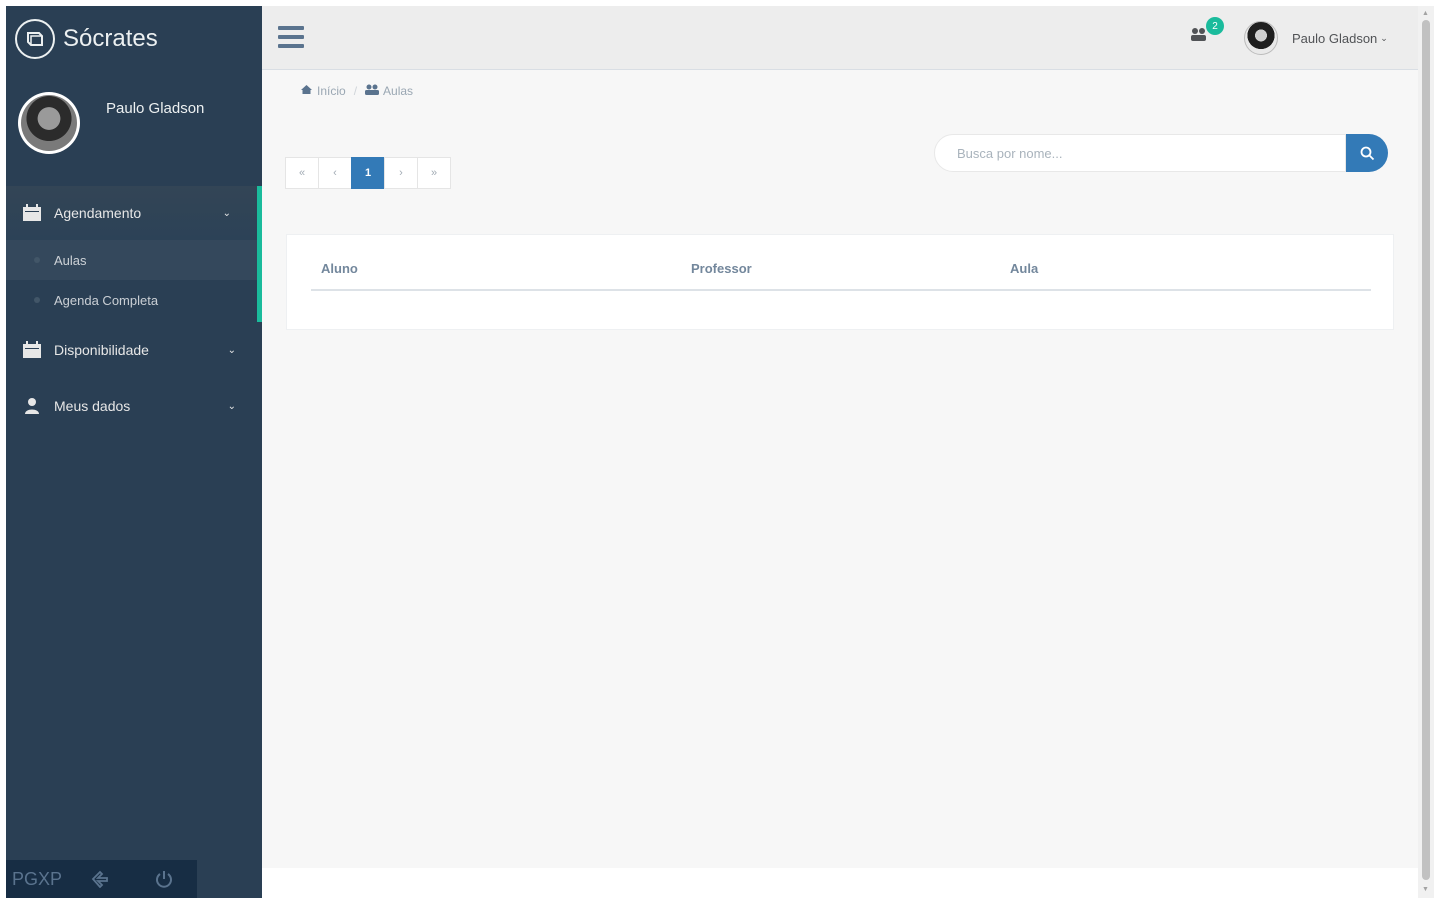  What do you see at coordinates (1425, 889) in the screenshot?
I see `scroll-down-icon: ▼` at bounding box center [1425, 889].